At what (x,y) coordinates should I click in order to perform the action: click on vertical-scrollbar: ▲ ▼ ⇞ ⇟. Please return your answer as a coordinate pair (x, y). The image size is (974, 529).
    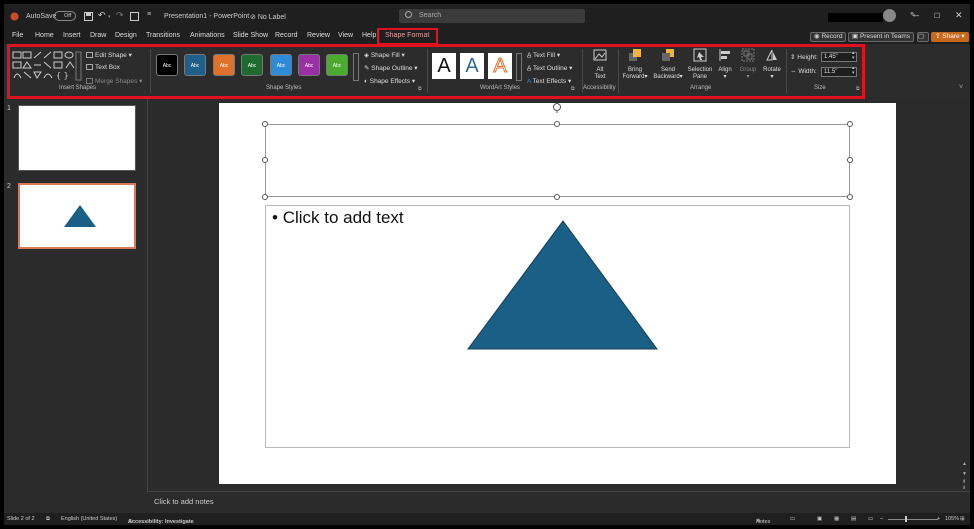
    Looking at the image, I should click on (965, 295).